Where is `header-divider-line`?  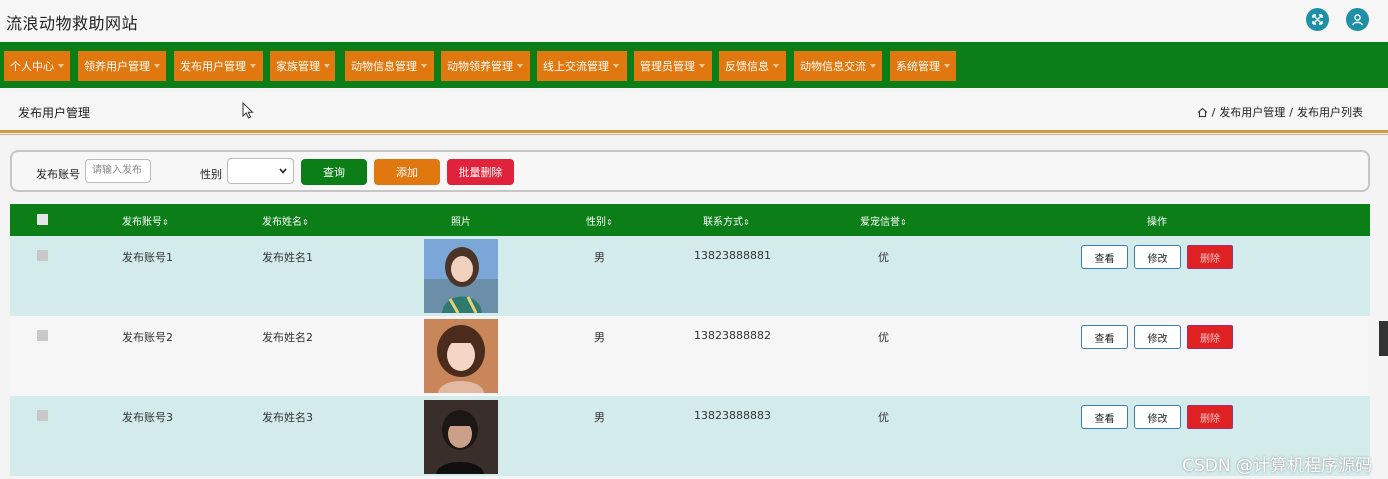 header-divider-line is located at coordinates (694, 134).